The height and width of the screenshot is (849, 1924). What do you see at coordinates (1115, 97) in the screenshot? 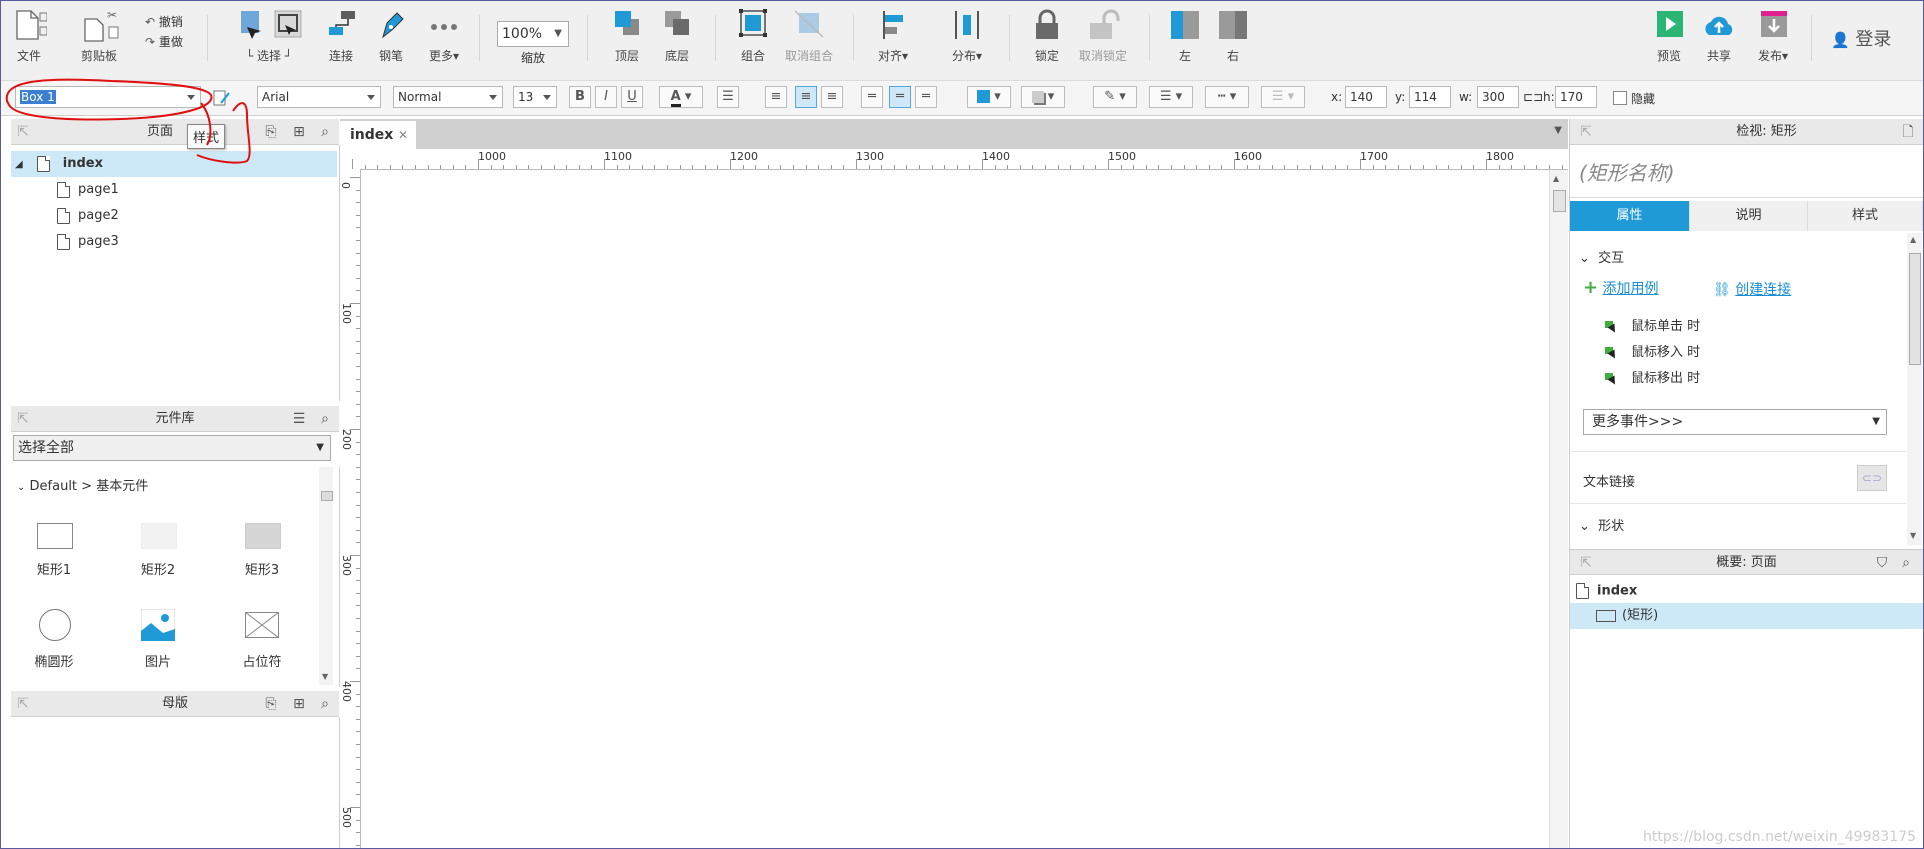
I see `line-color-button: ✎ ▾` at bounding box center [1115, 97].